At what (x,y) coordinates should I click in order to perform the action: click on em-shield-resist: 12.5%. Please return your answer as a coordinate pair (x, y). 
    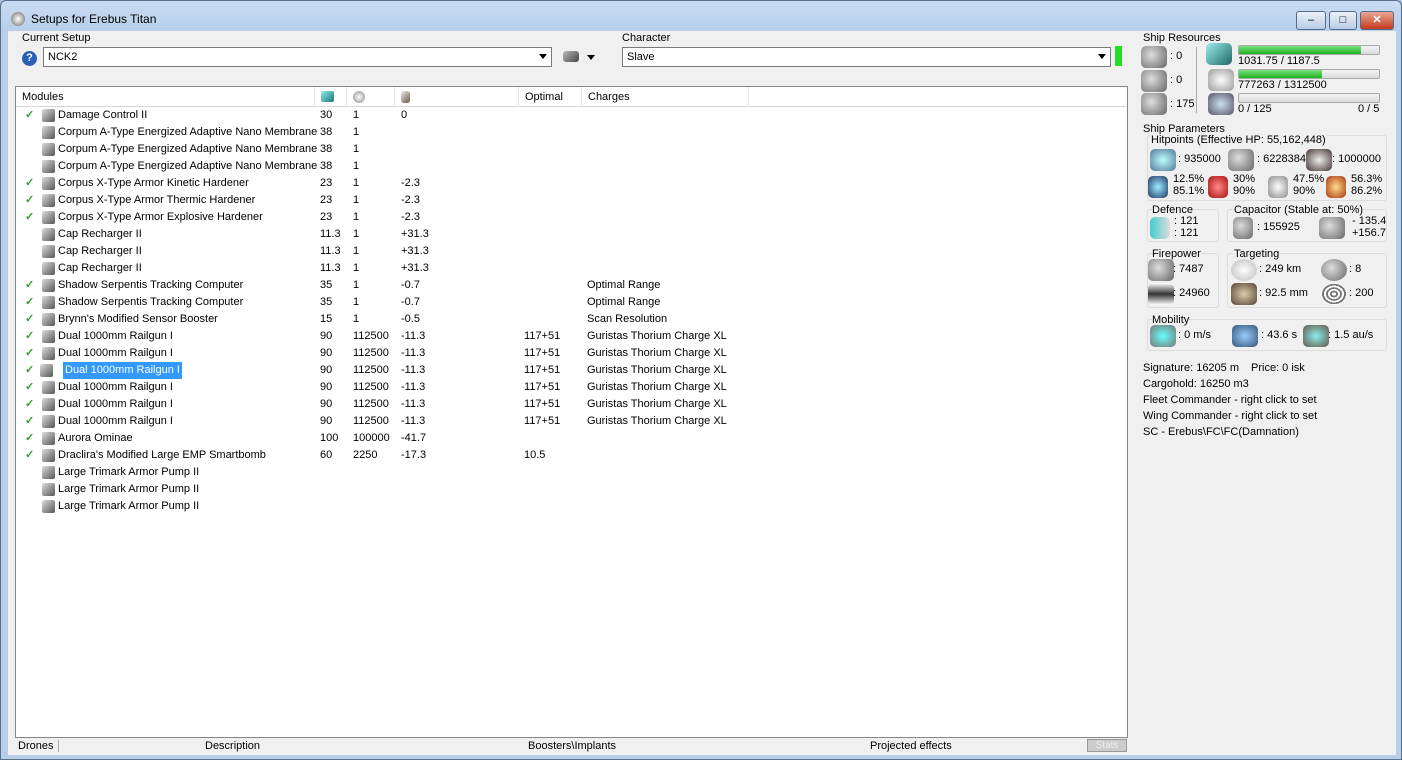
    Looking at the image, I should click on (1189, 179).